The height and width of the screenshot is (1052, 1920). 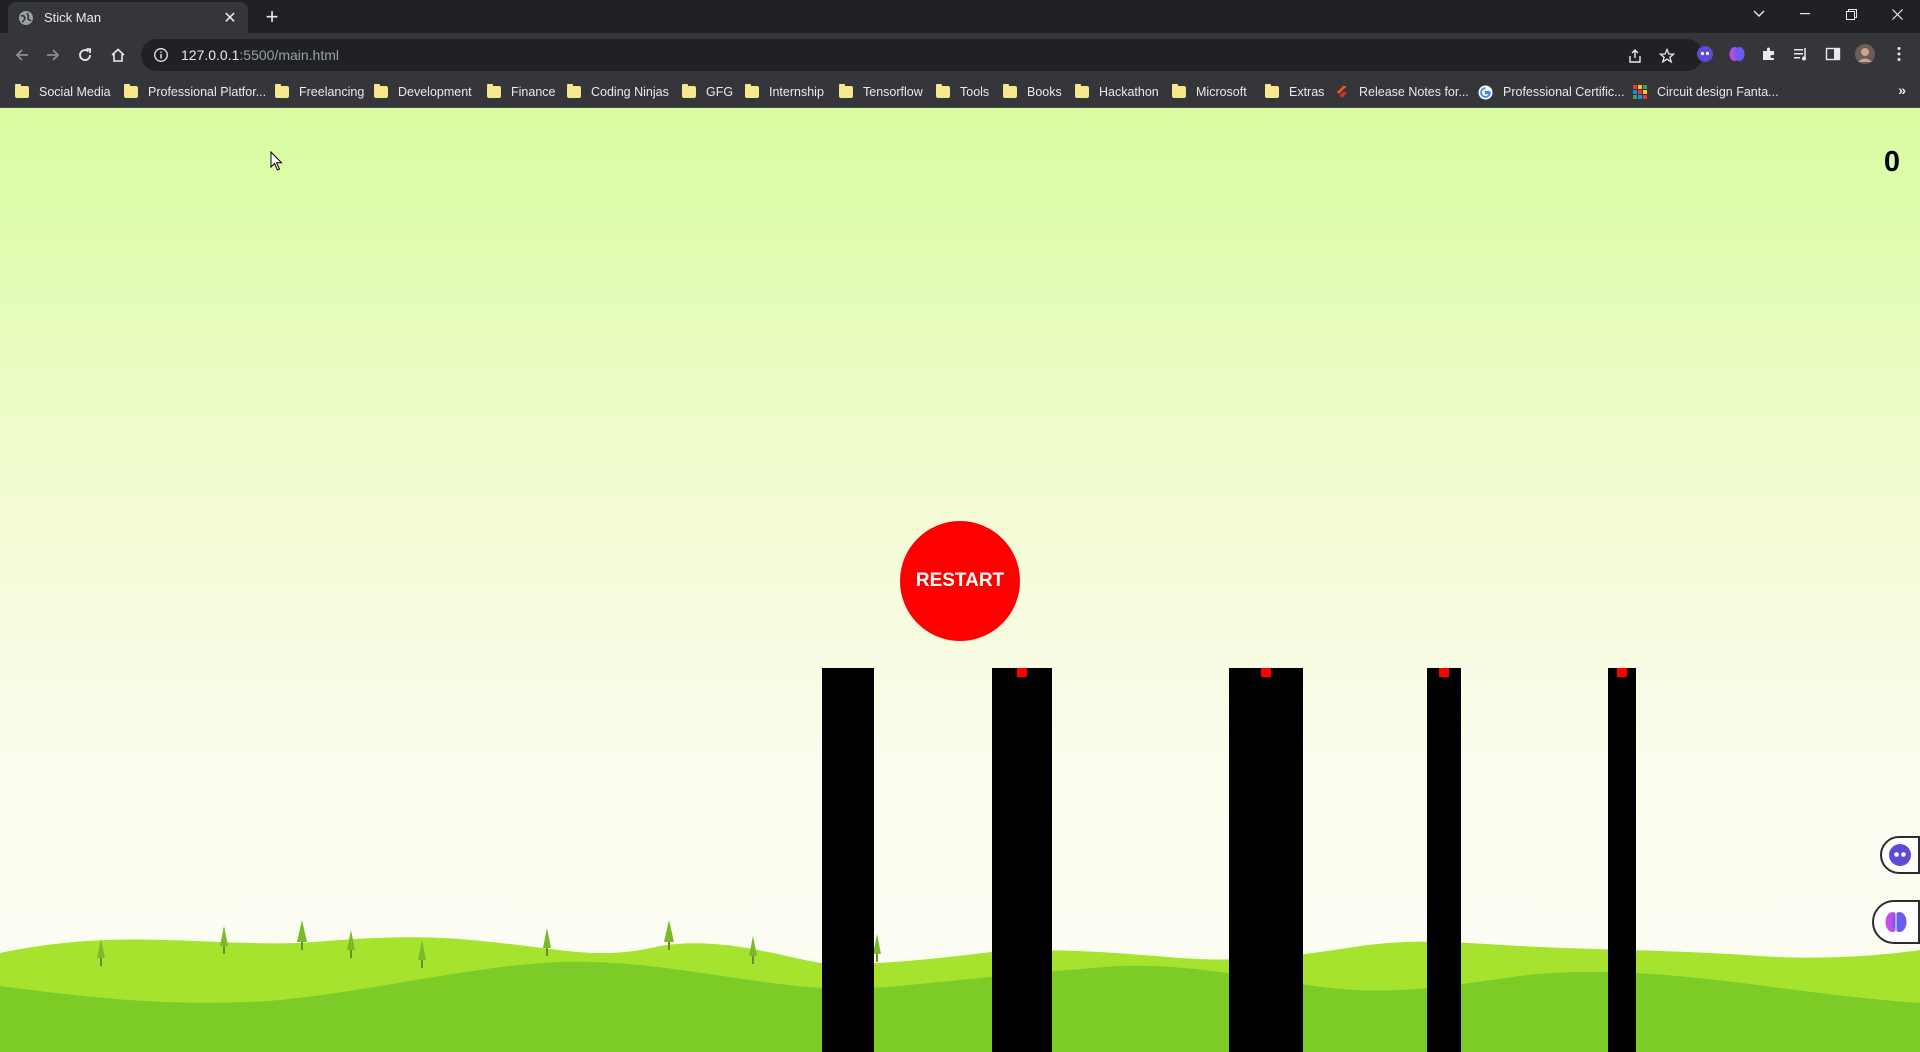 I want to click on tinkercad-icon, so click(x=1640, y=92).